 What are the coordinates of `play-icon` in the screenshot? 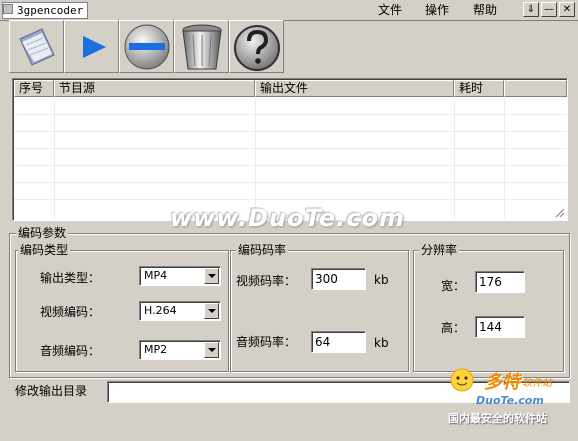 It's located at (94, 47).